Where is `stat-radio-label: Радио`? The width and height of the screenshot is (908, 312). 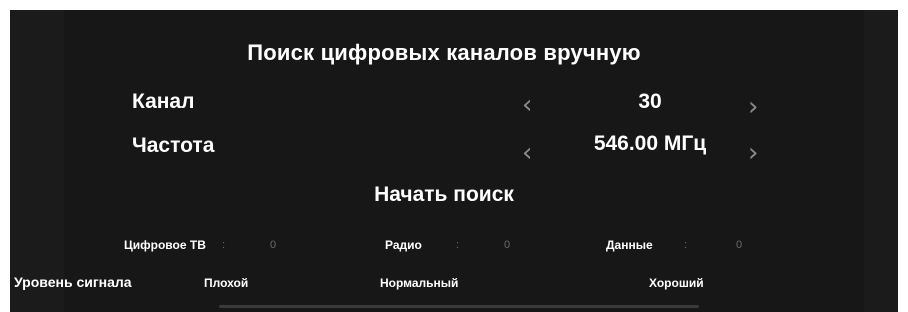 stat-radio-label: Радио is located at coordinates (403, 245).